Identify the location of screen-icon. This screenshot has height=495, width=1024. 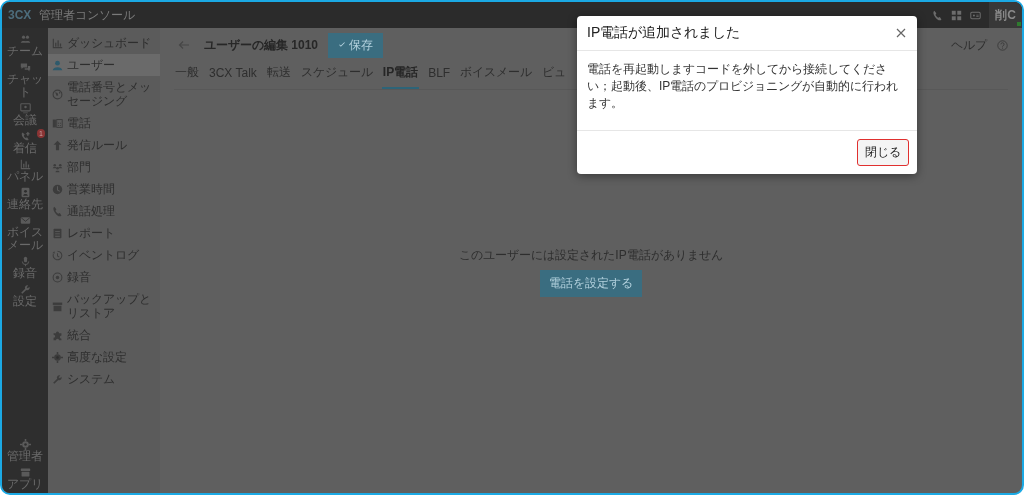
(25, 108).